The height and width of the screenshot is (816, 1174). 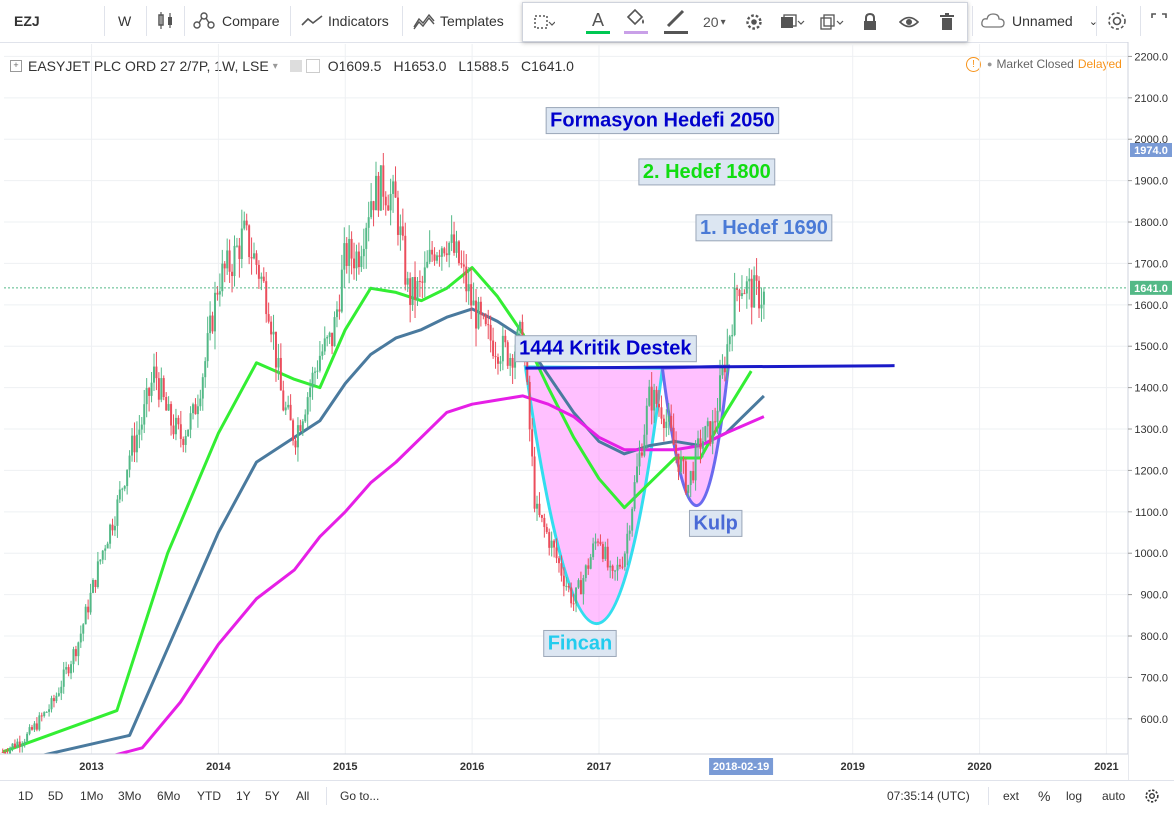 I want to click on lock-button, so click(x=870, y=22).